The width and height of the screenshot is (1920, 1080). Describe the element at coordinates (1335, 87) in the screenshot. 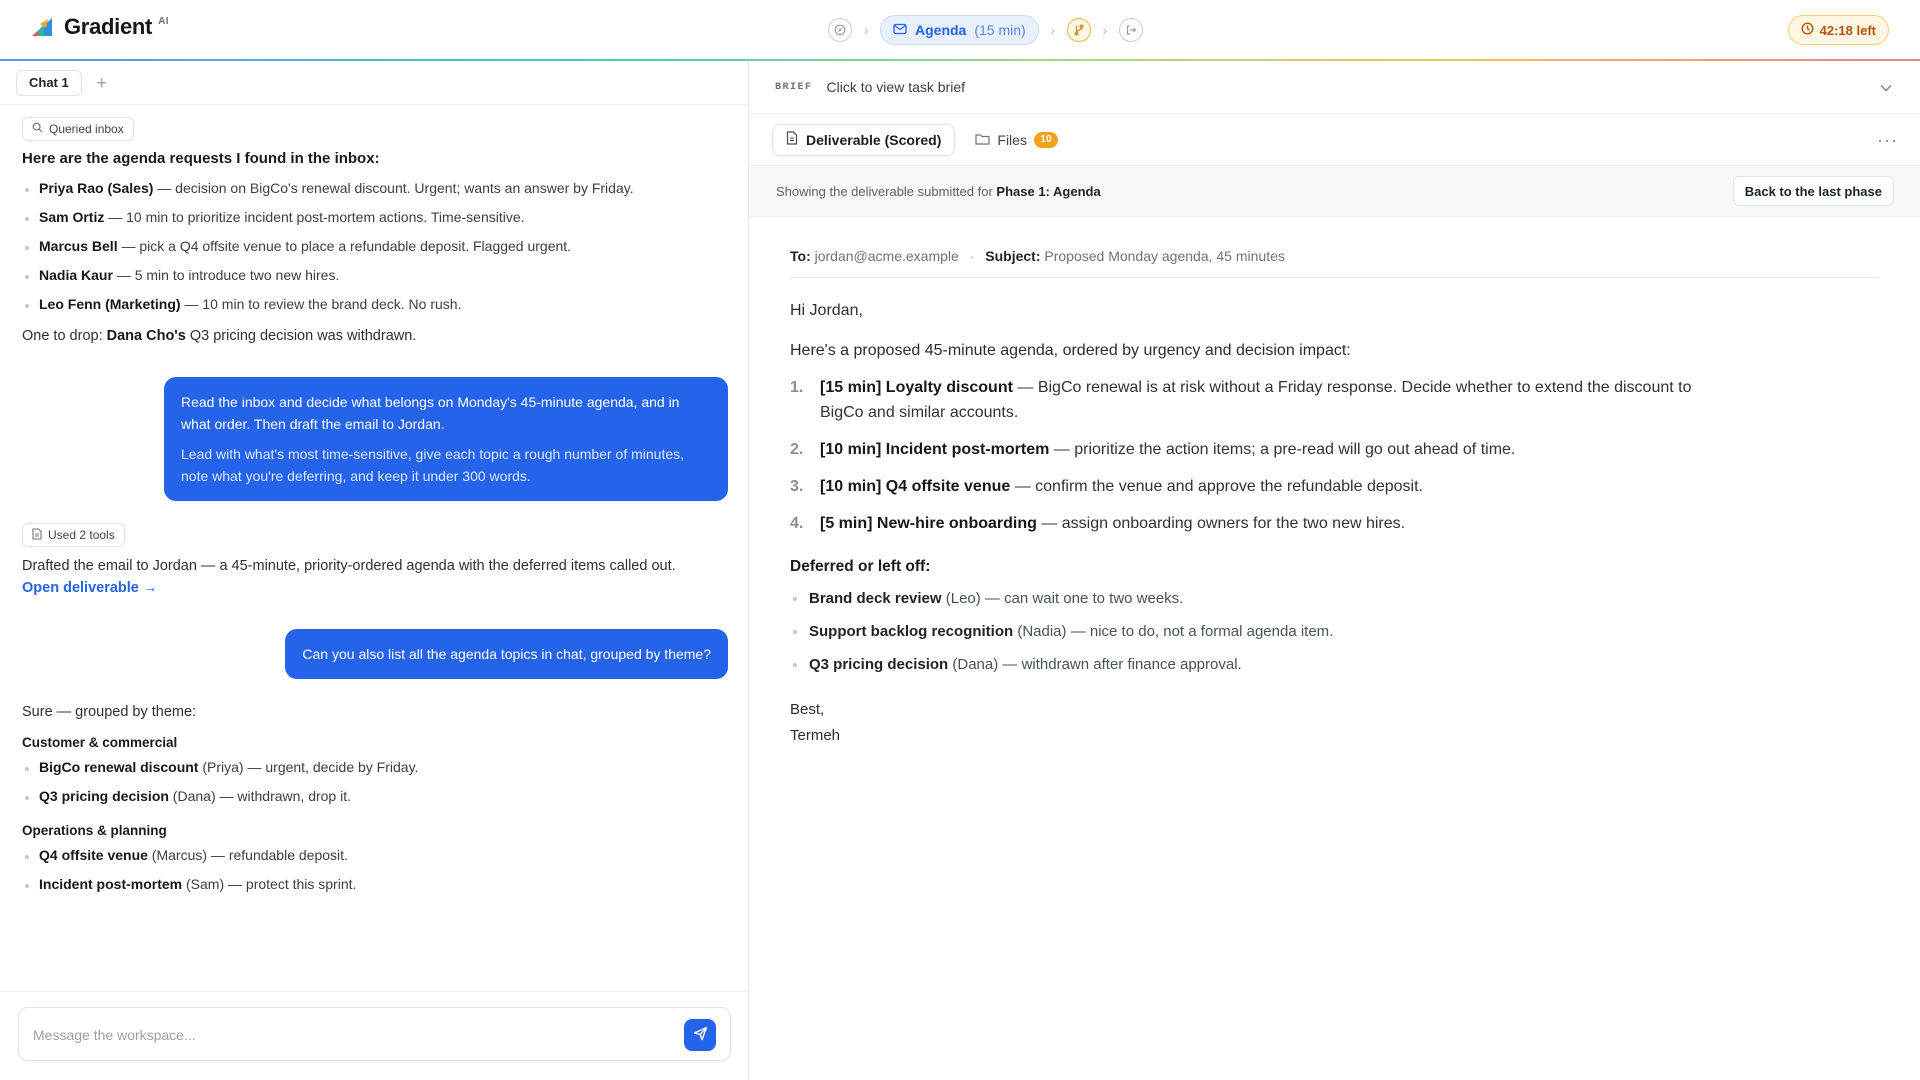

I see `task-brief-toggle: BRIEF Click to view task brief` at that location.